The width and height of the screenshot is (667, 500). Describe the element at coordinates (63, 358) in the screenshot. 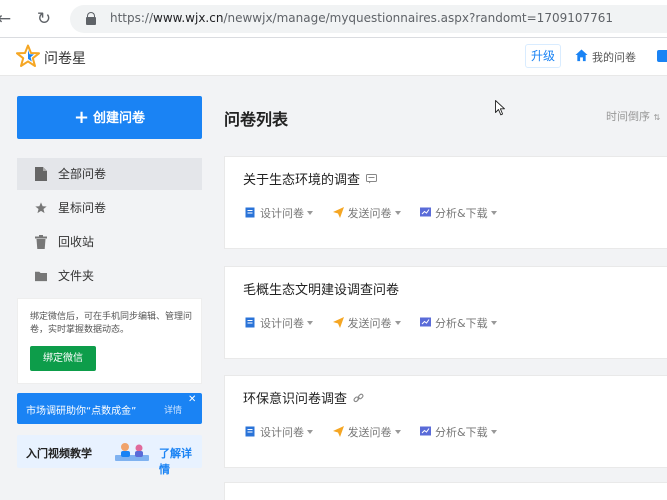

I see `bind-wechat-button: 绑定微信` at that location.